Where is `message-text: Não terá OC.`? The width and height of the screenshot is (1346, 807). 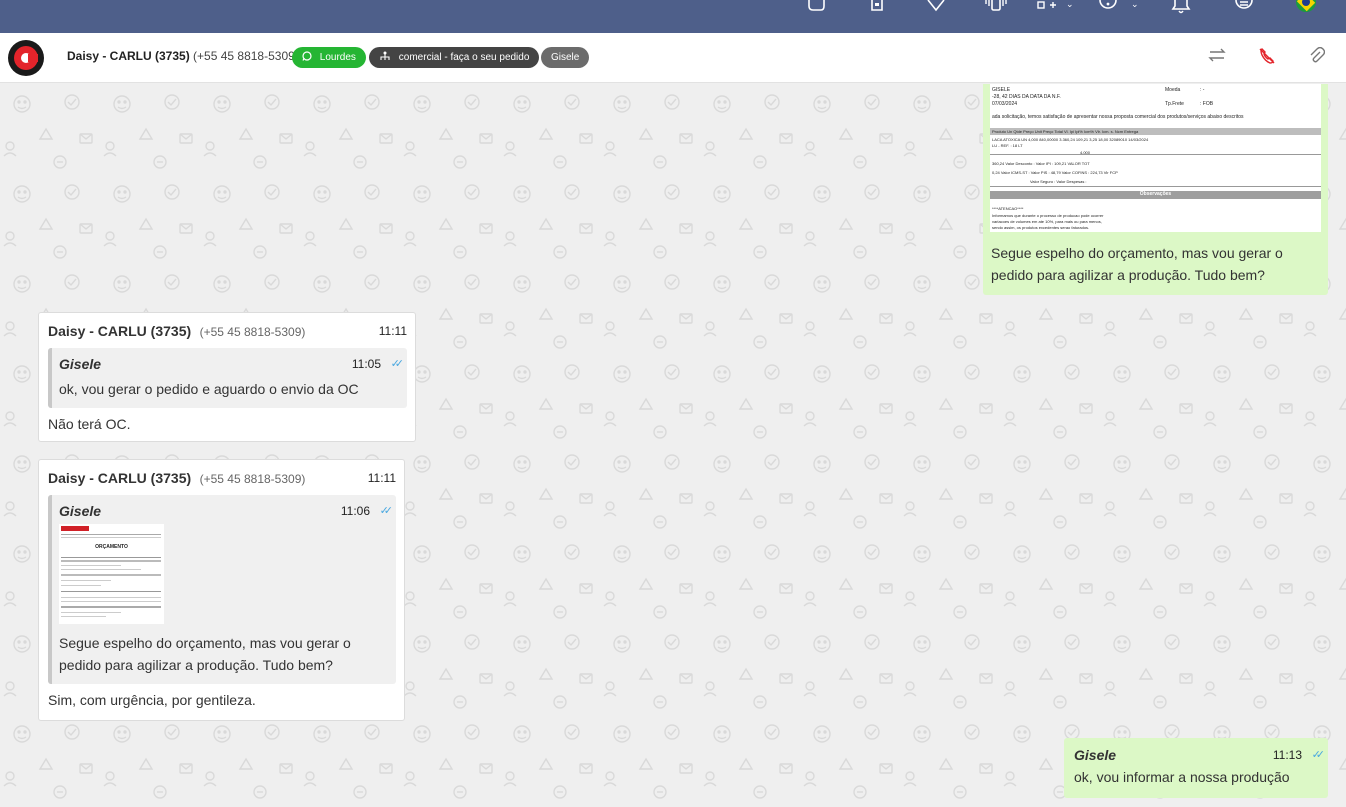
message-text: Não terá OC. is located at coordinates (89, 424).